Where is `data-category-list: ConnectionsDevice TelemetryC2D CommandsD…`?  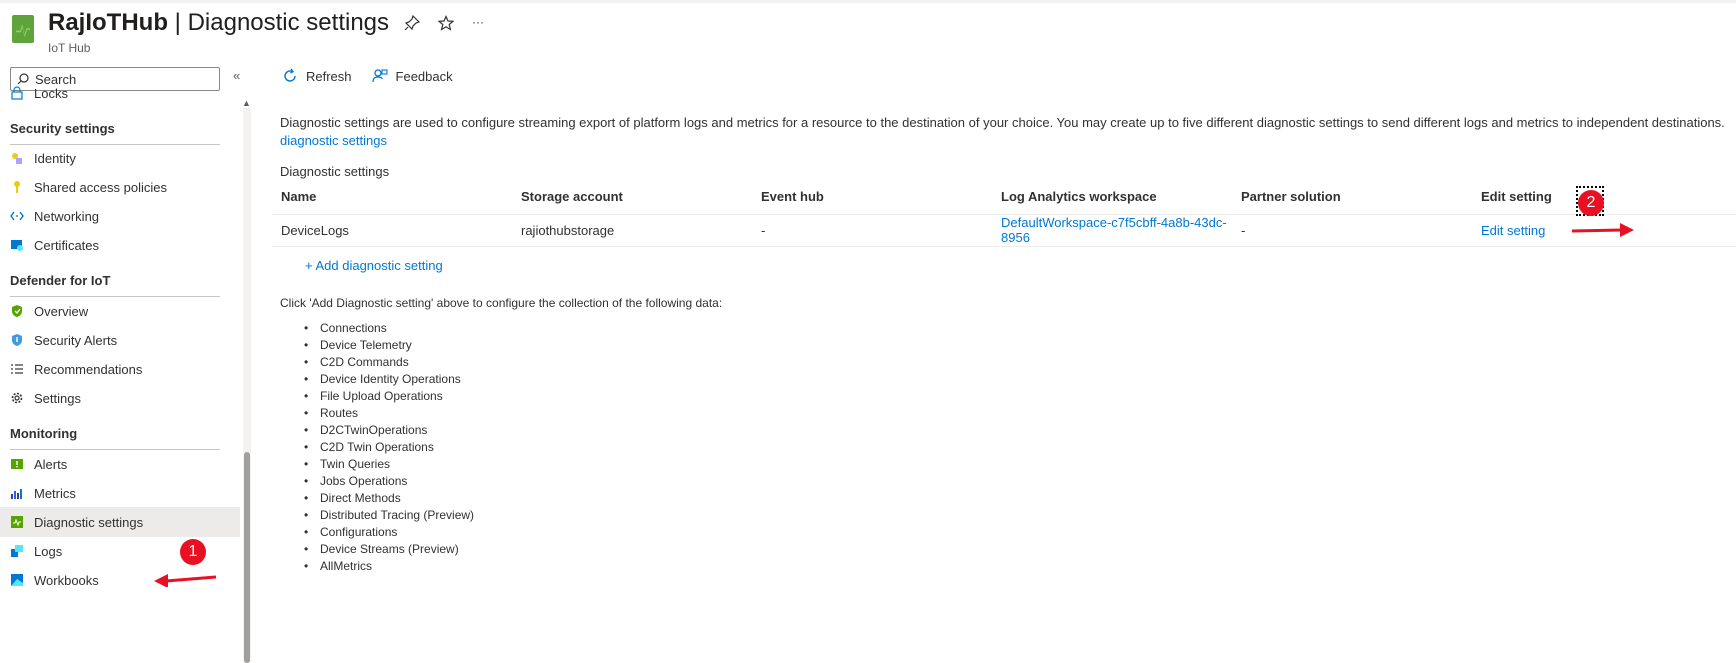 data-category-list: ConnectionsDevice TelemetryC2D CommandsD… is located at coordinates (389, 447).